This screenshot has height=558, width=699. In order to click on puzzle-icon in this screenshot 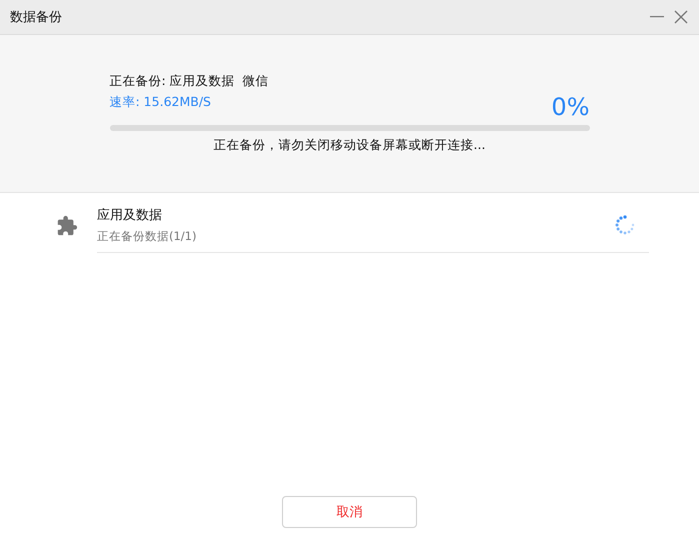, I will do `click(67, 225)`.